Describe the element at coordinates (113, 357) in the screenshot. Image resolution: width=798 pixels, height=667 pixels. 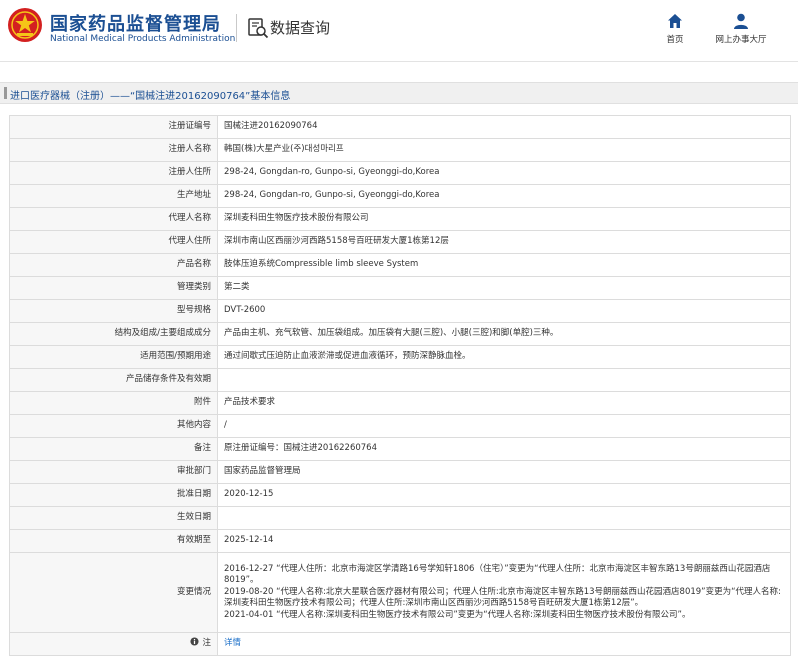
I see `field-label: 适用范围/预期用途` at that location.